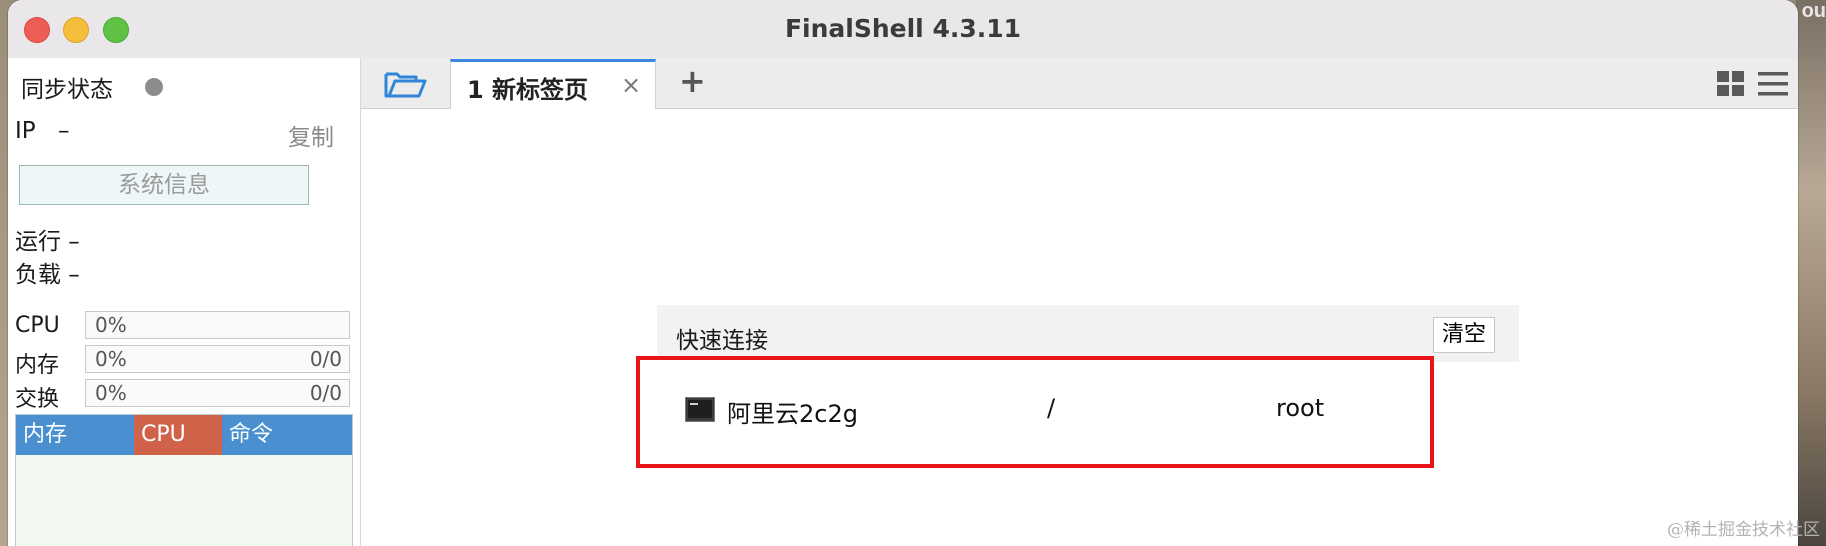  I want to click on clear-button: 清空, so click(1463, 335).